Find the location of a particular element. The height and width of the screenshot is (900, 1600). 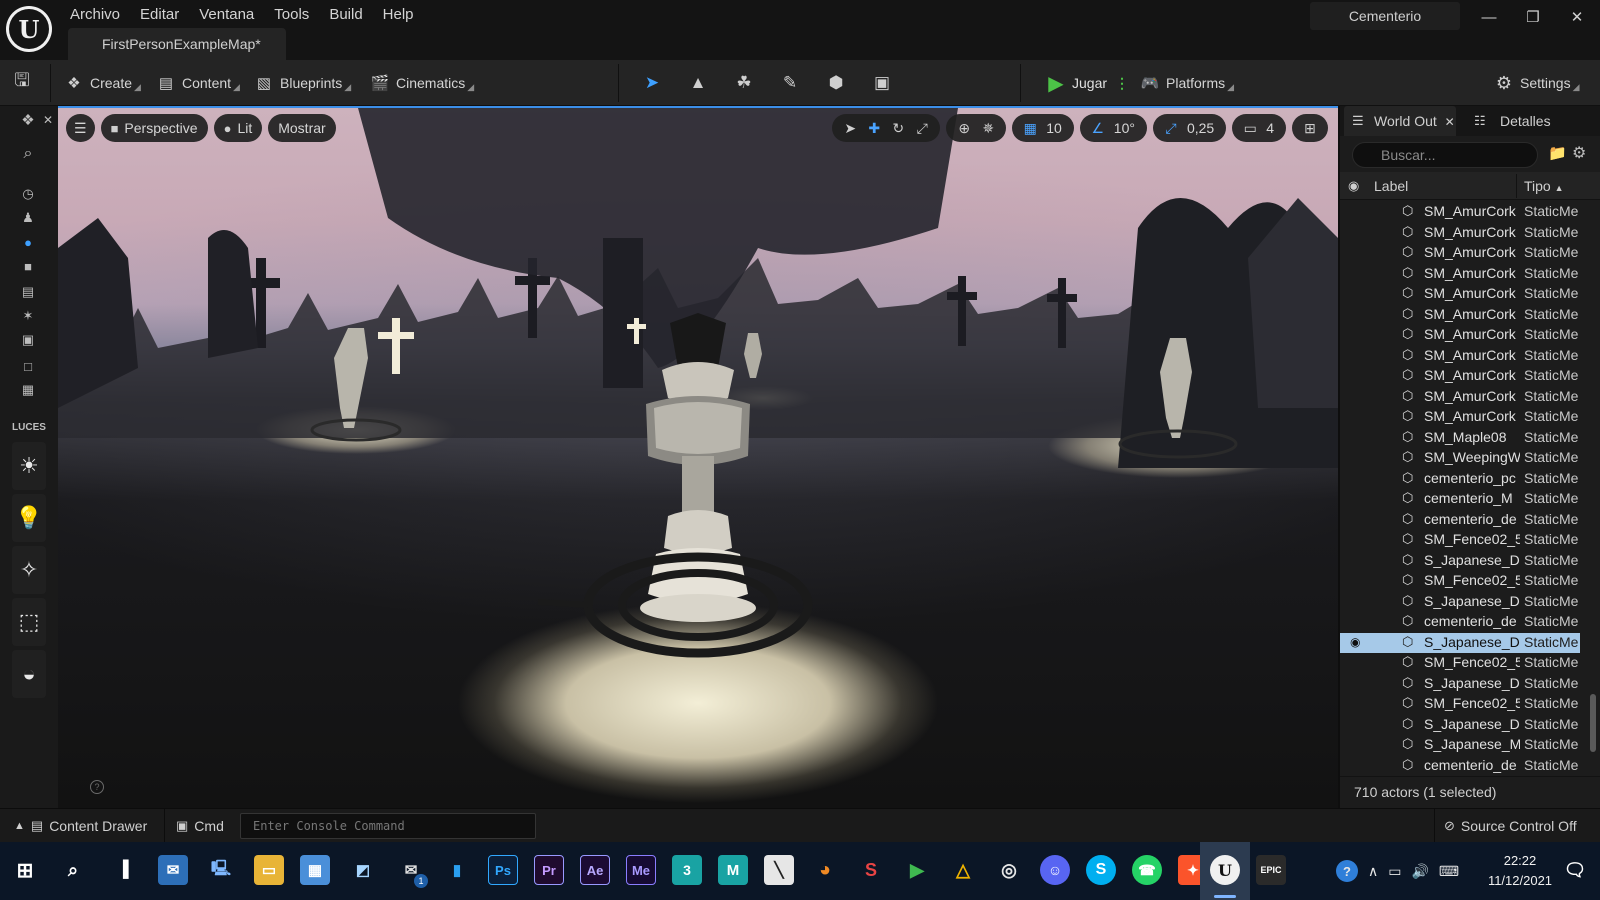

perspective-button: ■ Perspective is located at coordinates (154, 128).